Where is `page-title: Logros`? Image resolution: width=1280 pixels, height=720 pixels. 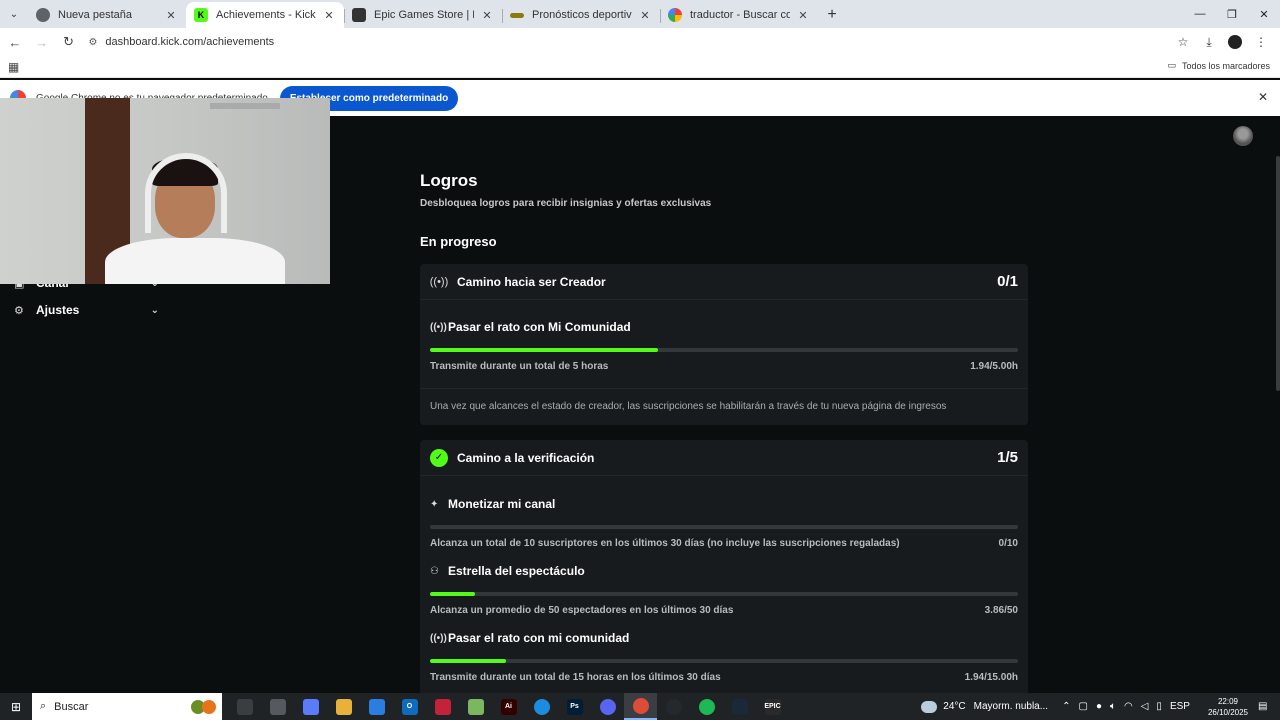 page-title: Logros is located at coordinates (449, 180).